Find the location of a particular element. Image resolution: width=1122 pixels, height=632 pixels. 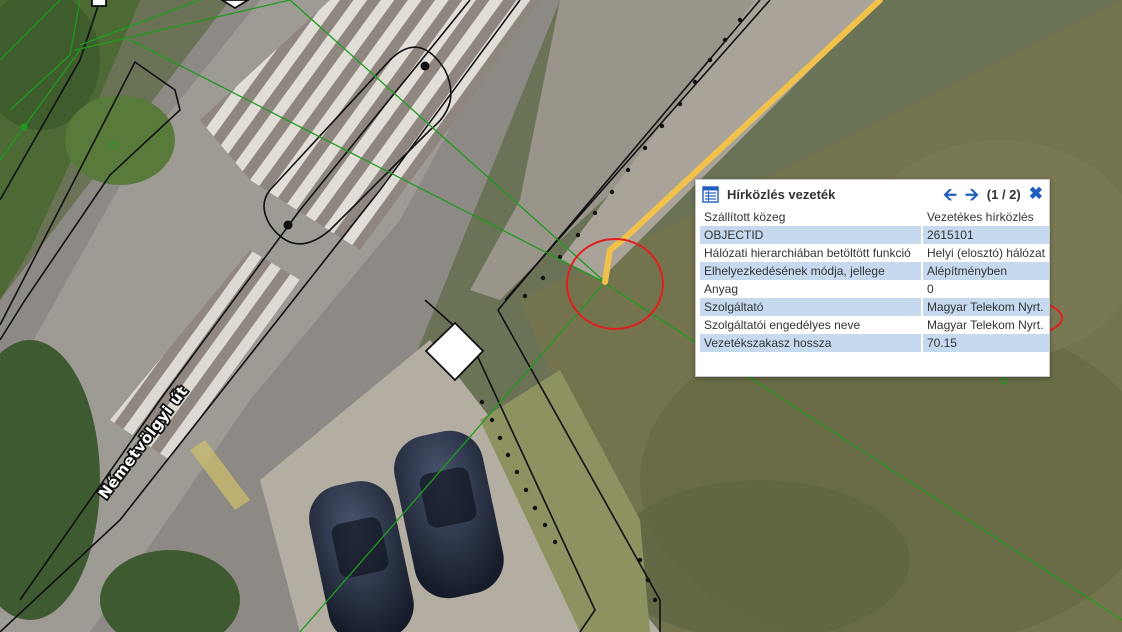

attribute-value: 70.15 is located at coordinates (985, 343).